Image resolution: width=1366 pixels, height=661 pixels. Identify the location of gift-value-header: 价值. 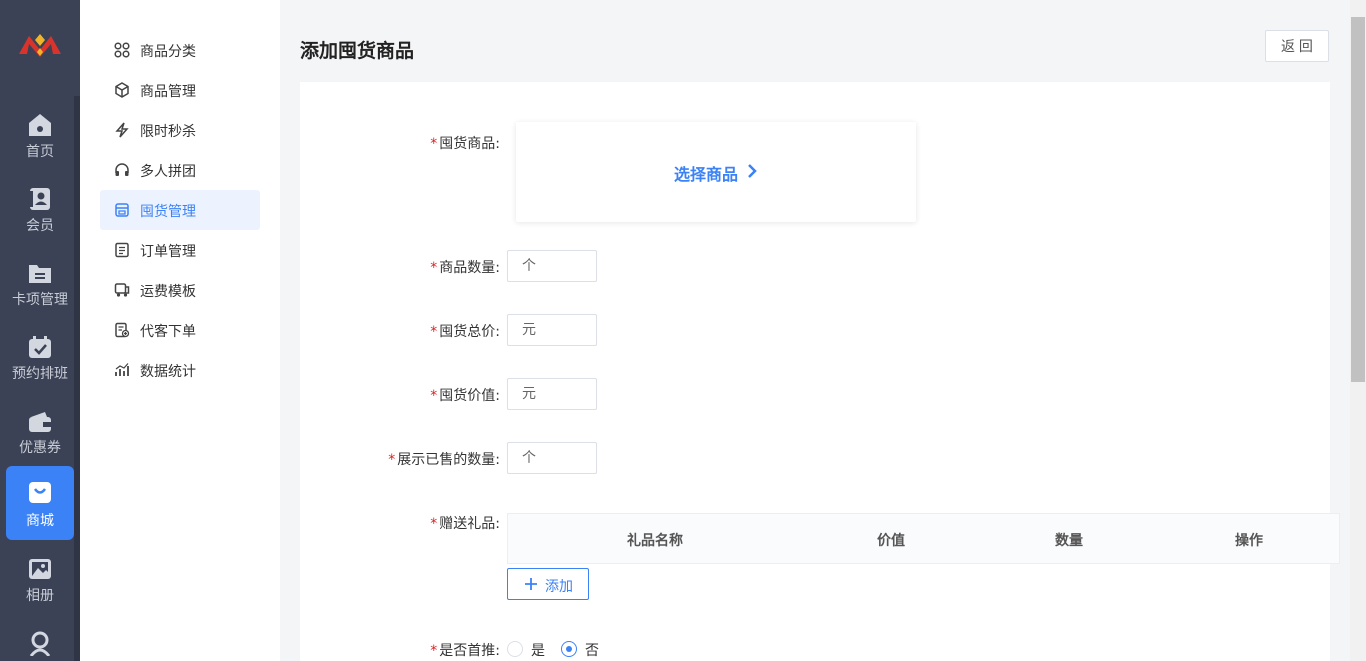
(891, 541).